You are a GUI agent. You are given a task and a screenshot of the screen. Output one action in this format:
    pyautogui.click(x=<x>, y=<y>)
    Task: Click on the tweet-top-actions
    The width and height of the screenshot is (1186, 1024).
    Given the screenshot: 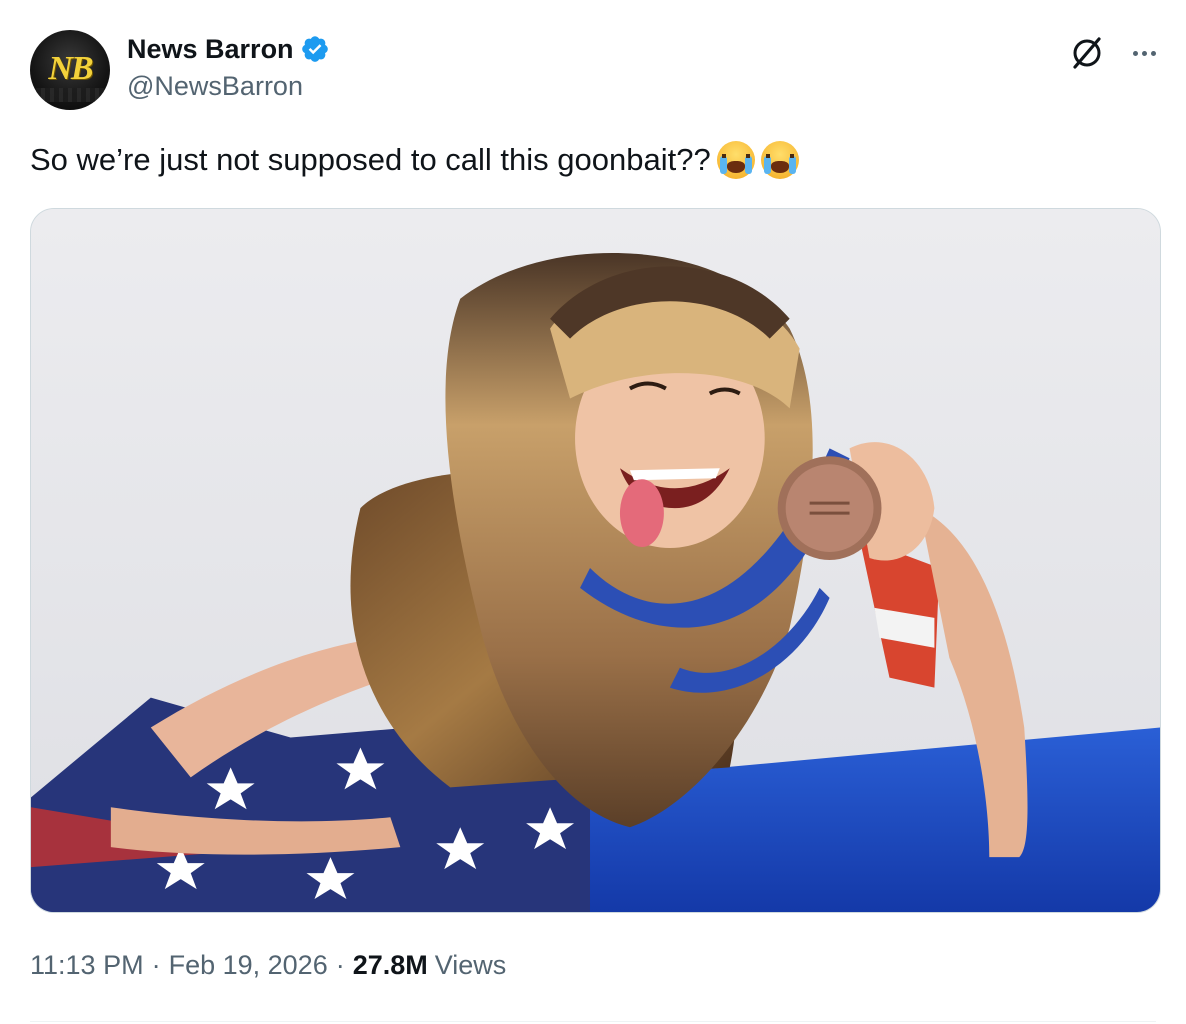 What is the action you would take?
    pyautogui.click(x=1115, y=53)
    